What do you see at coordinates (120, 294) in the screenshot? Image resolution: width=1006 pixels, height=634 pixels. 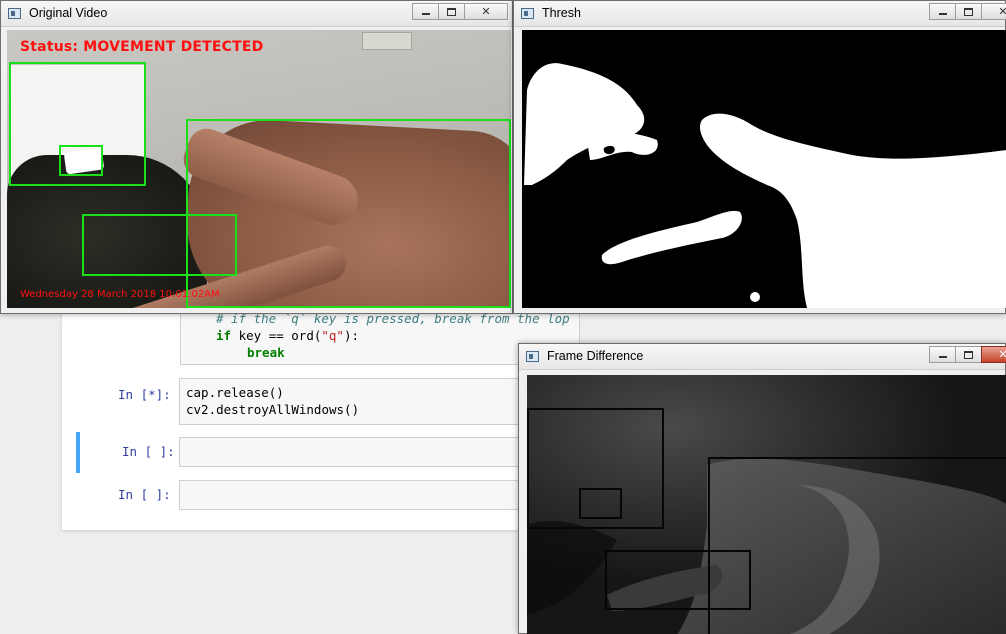 I see `timestamp-overlay: Wednesday 28 March 2018 10:01:02AM` at bounding box center [120, 294].